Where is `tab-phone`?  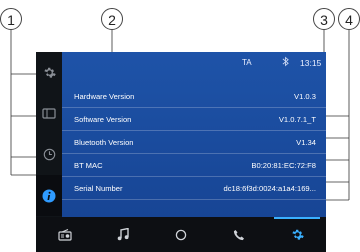 tab-phone is located at coordinates (239, 234).